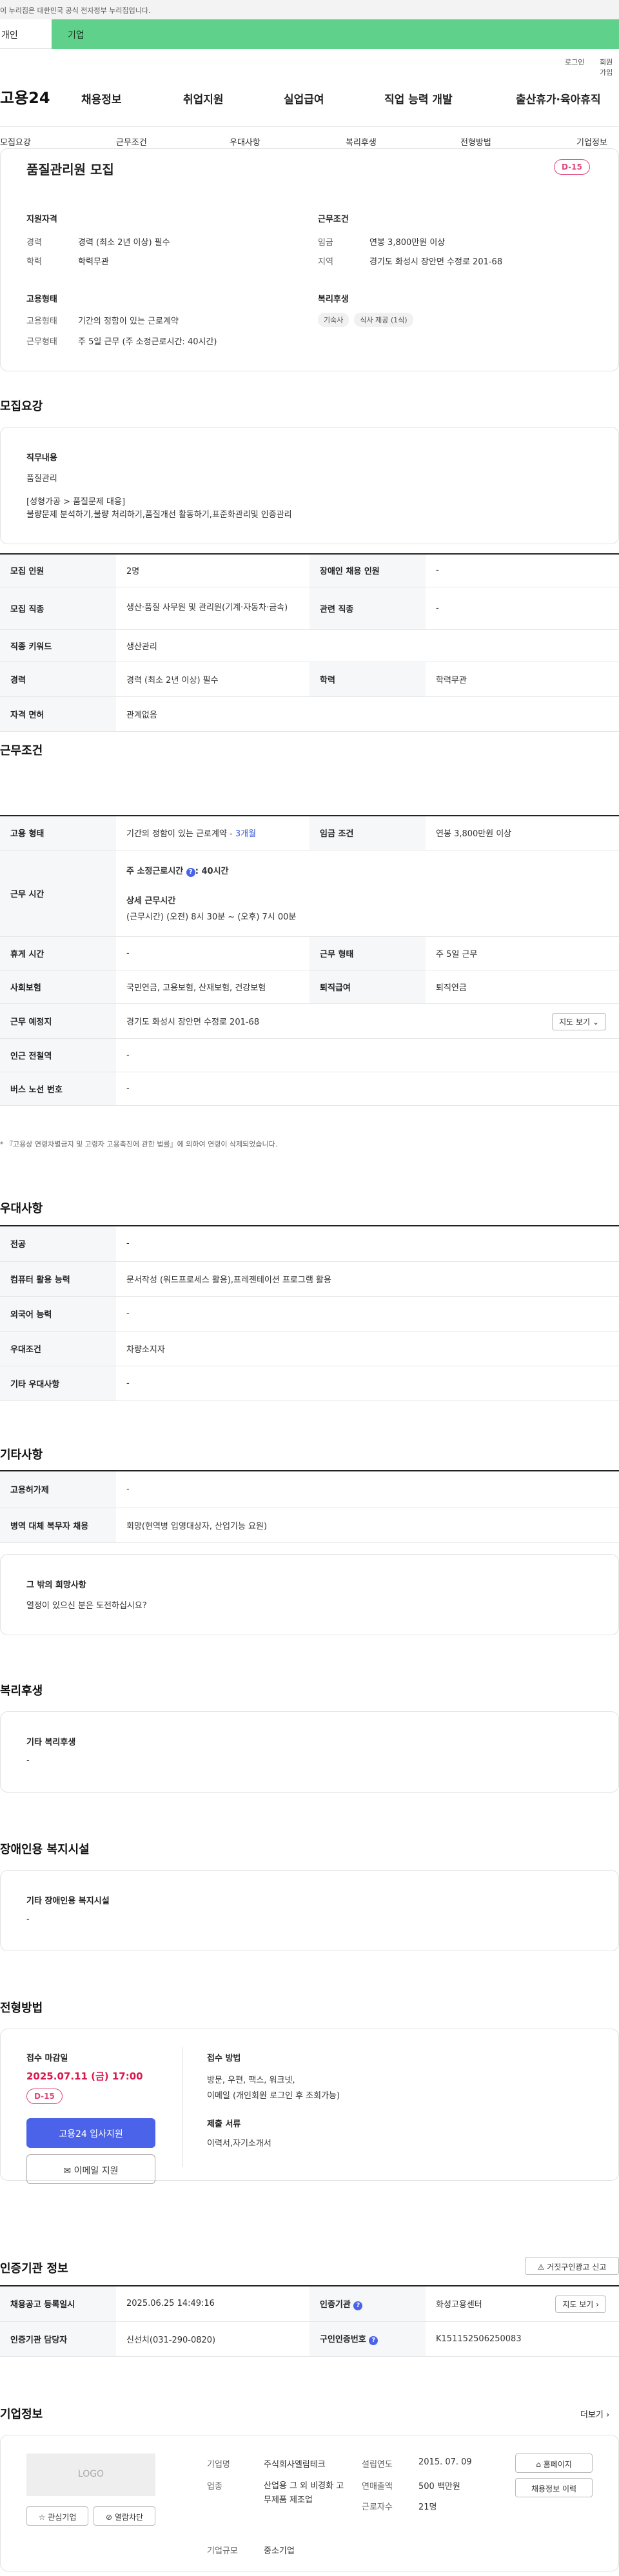  I want to click on table-row: 모집 직종 생산·품질 사무원 및 관리원(기계·자동차·금속) 관련 직종 -, so click(309, 608).